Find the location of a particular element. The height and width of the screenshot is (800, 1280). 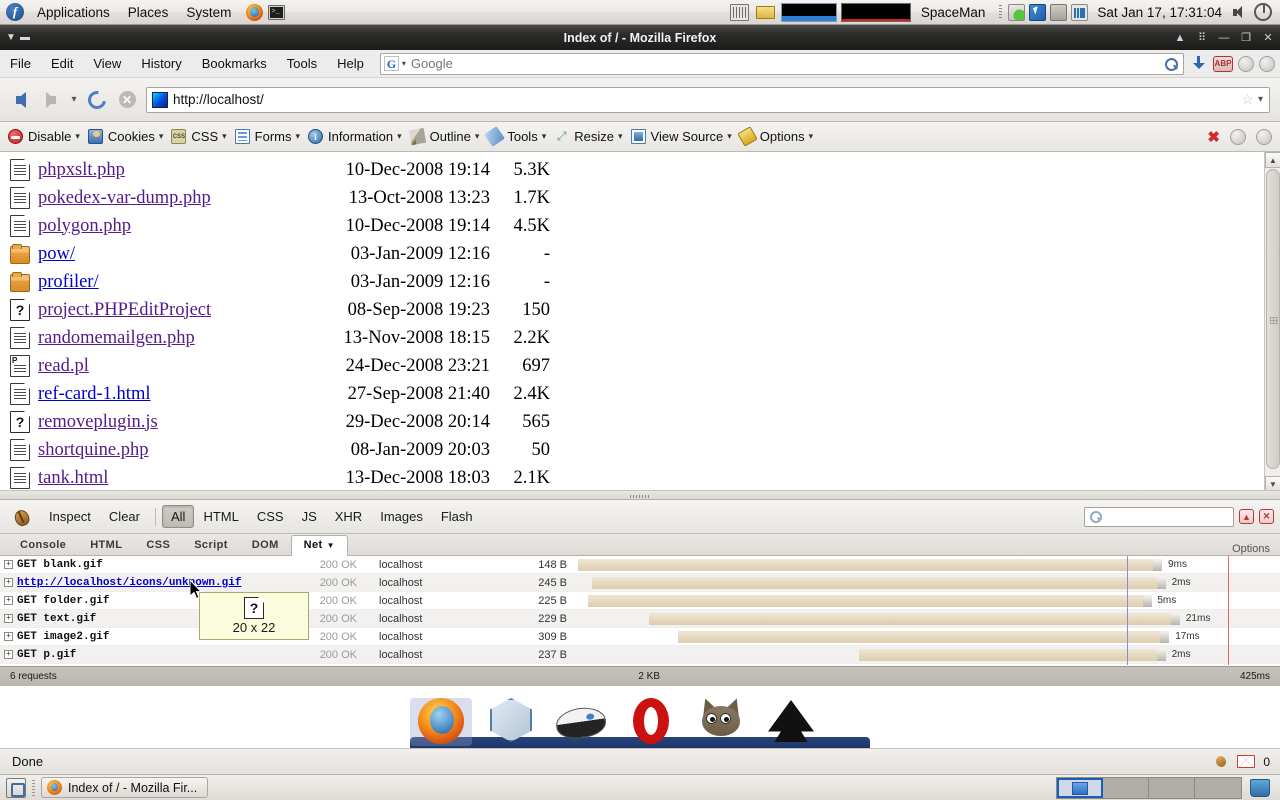

file-link: pow/ is located at coordinates (56, 254).